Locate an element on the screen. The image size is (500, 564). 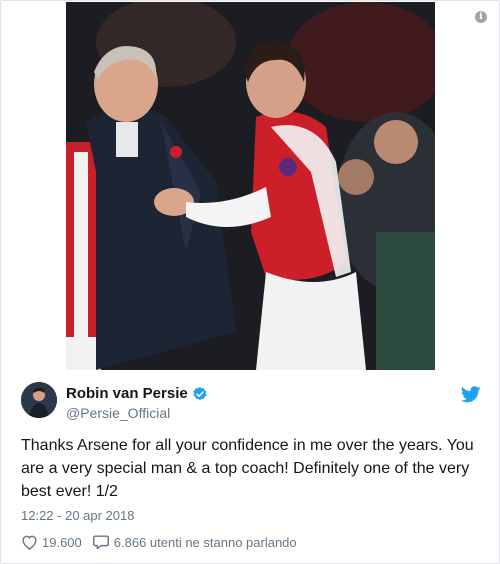
author-name: Robin van Persie is located at coordinates (127, 393).